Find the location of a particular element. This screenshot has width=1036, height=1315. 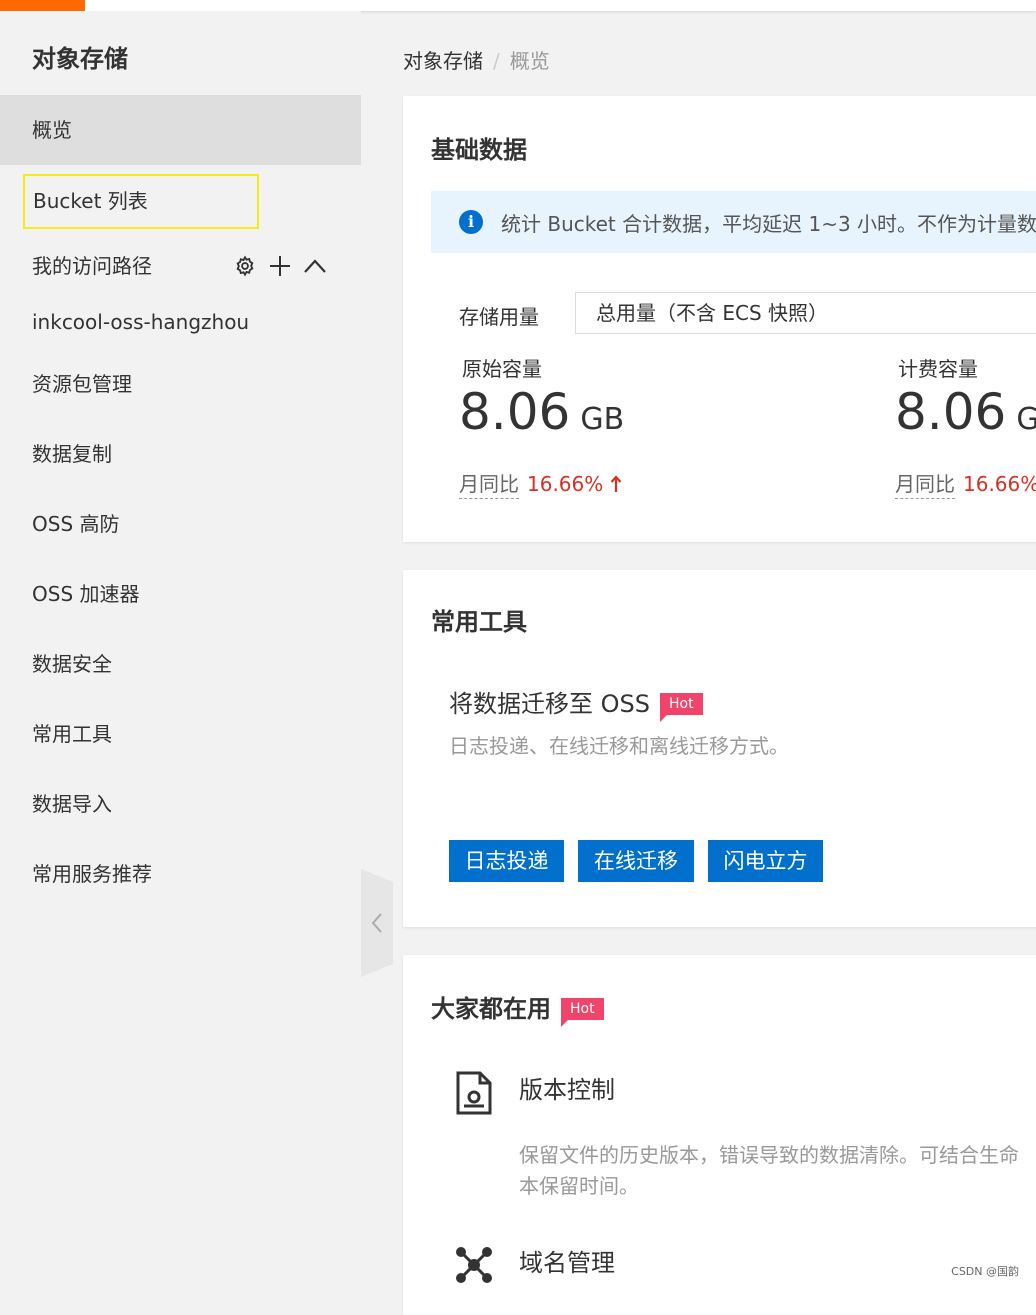

watermark: CSDN @国韵 is located at coordinates (985, 1271).